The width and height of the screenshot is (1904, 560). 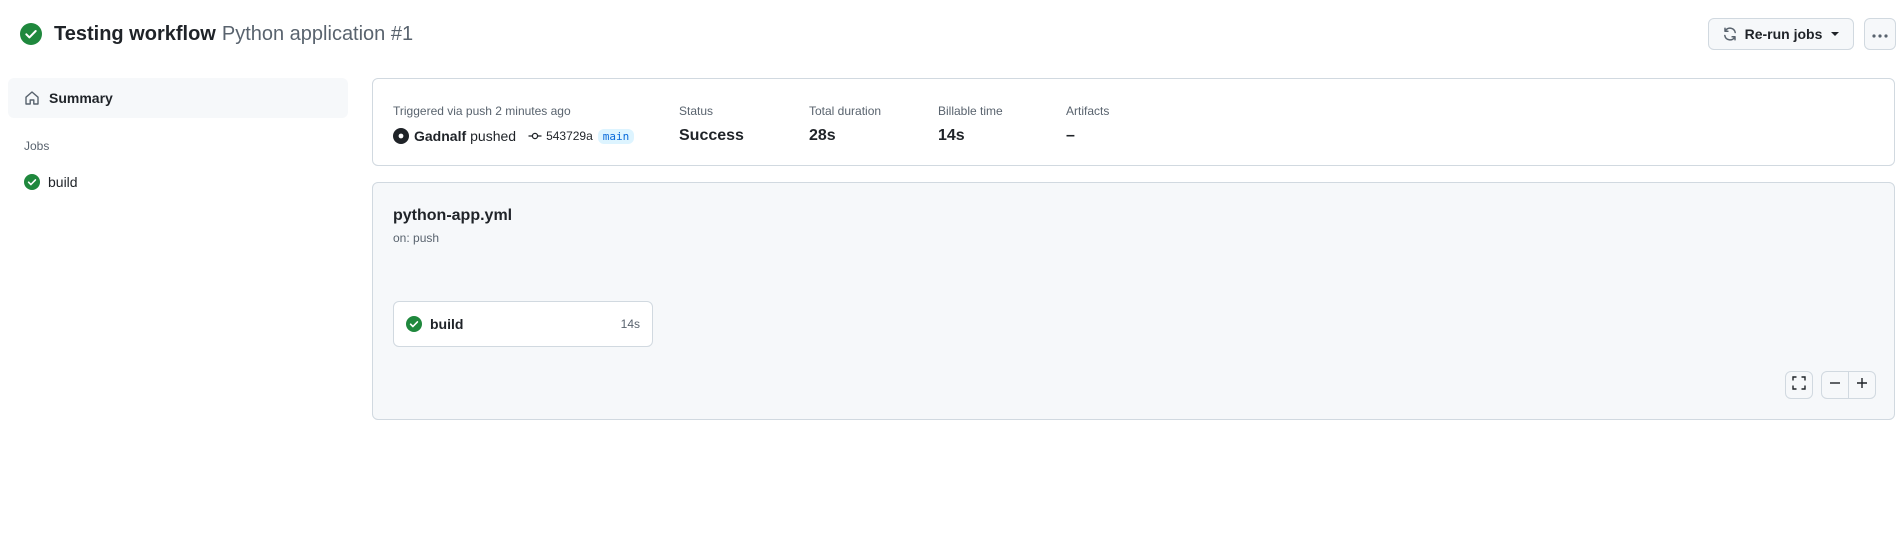 I want to click on rerun-jobs-label: Re-run jobs, so click(x=1783, y=34).